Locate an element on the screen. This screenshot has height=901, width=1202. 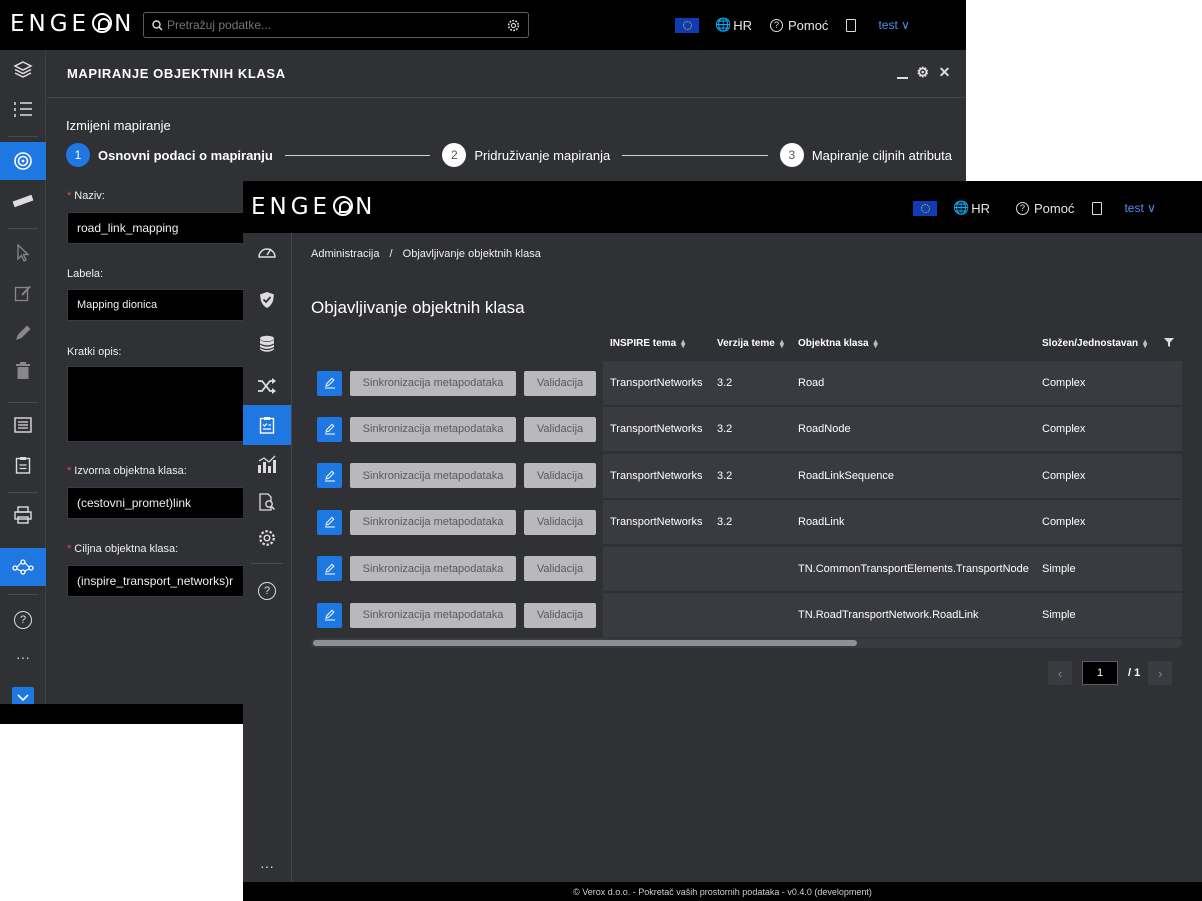
search-input is located at coordinates (337, 25).